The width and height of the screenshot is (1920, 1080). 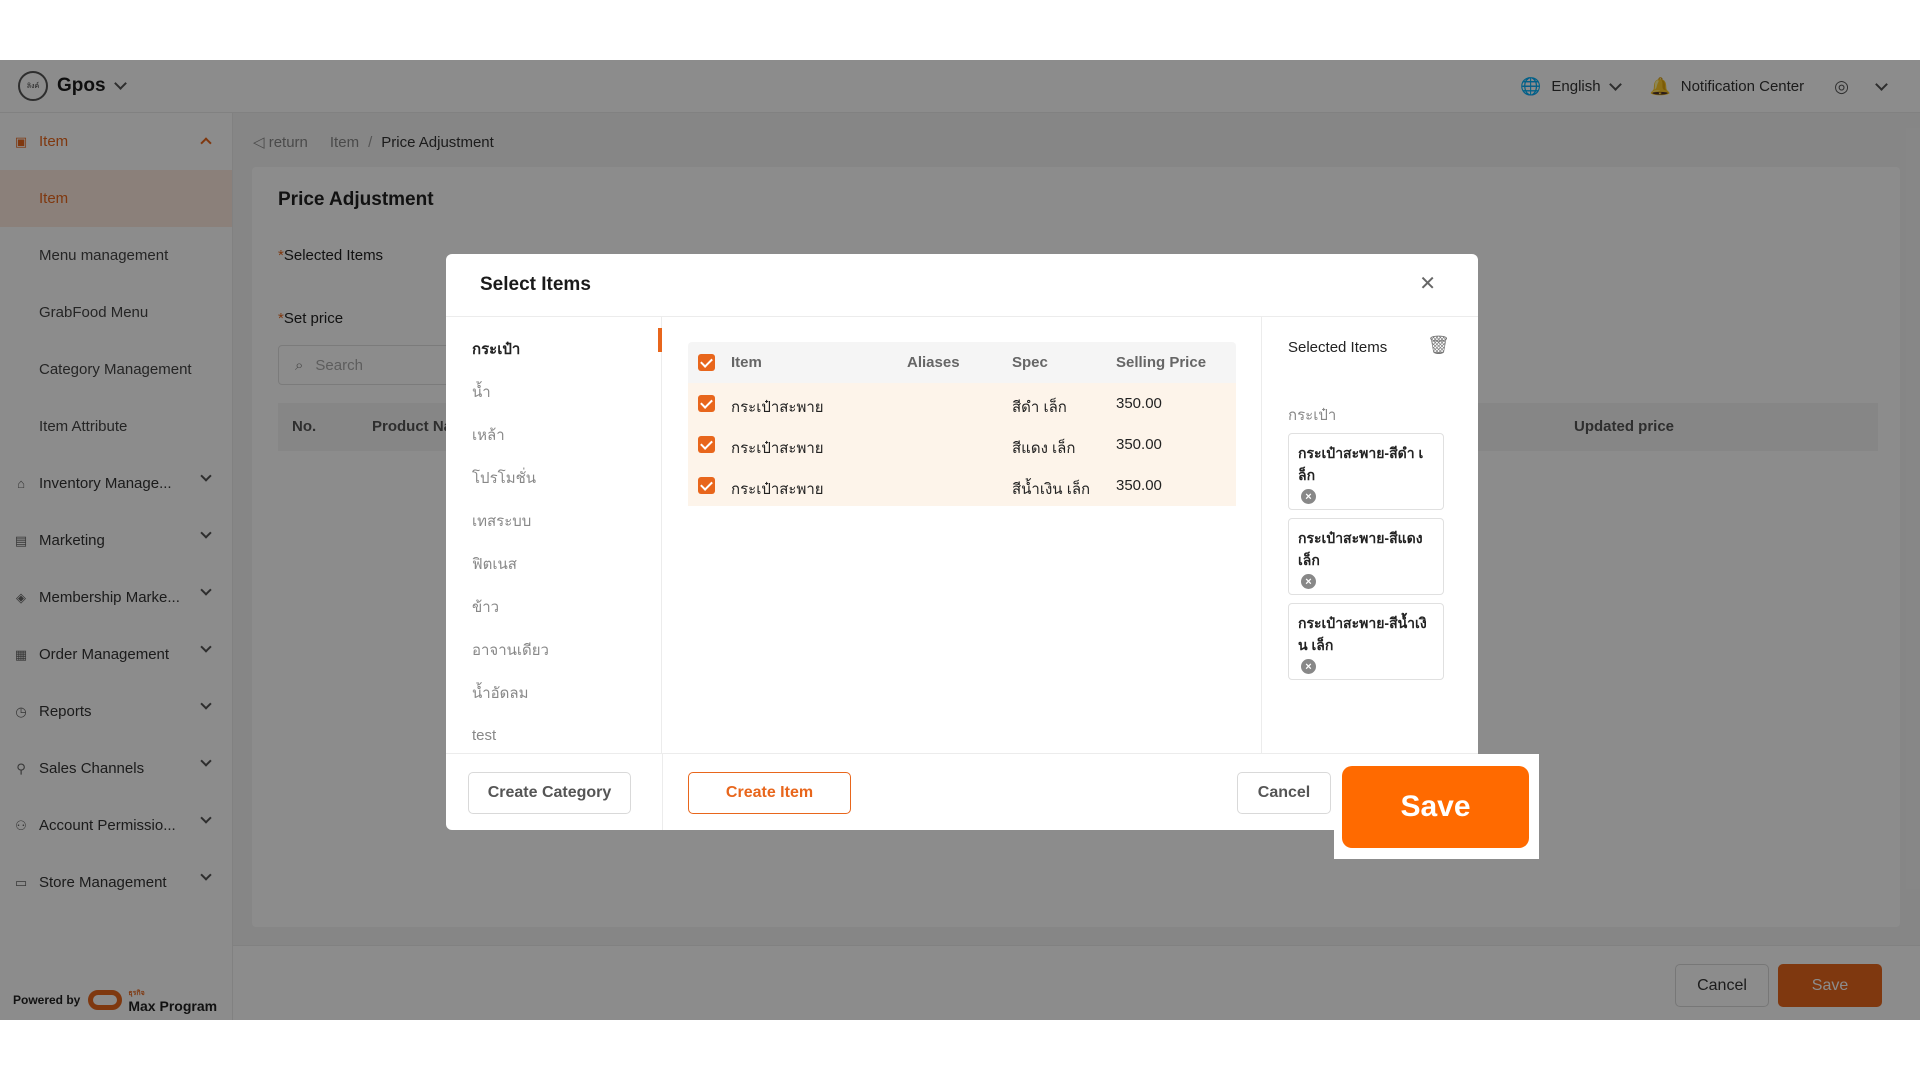 What do you see at coordinates (1366, 471) in the screenshot?
I see `selected-item-chip: กระเป๋าสะพาย-สีดำ เ ล็ก ×` at bounding box center [1366, 471].